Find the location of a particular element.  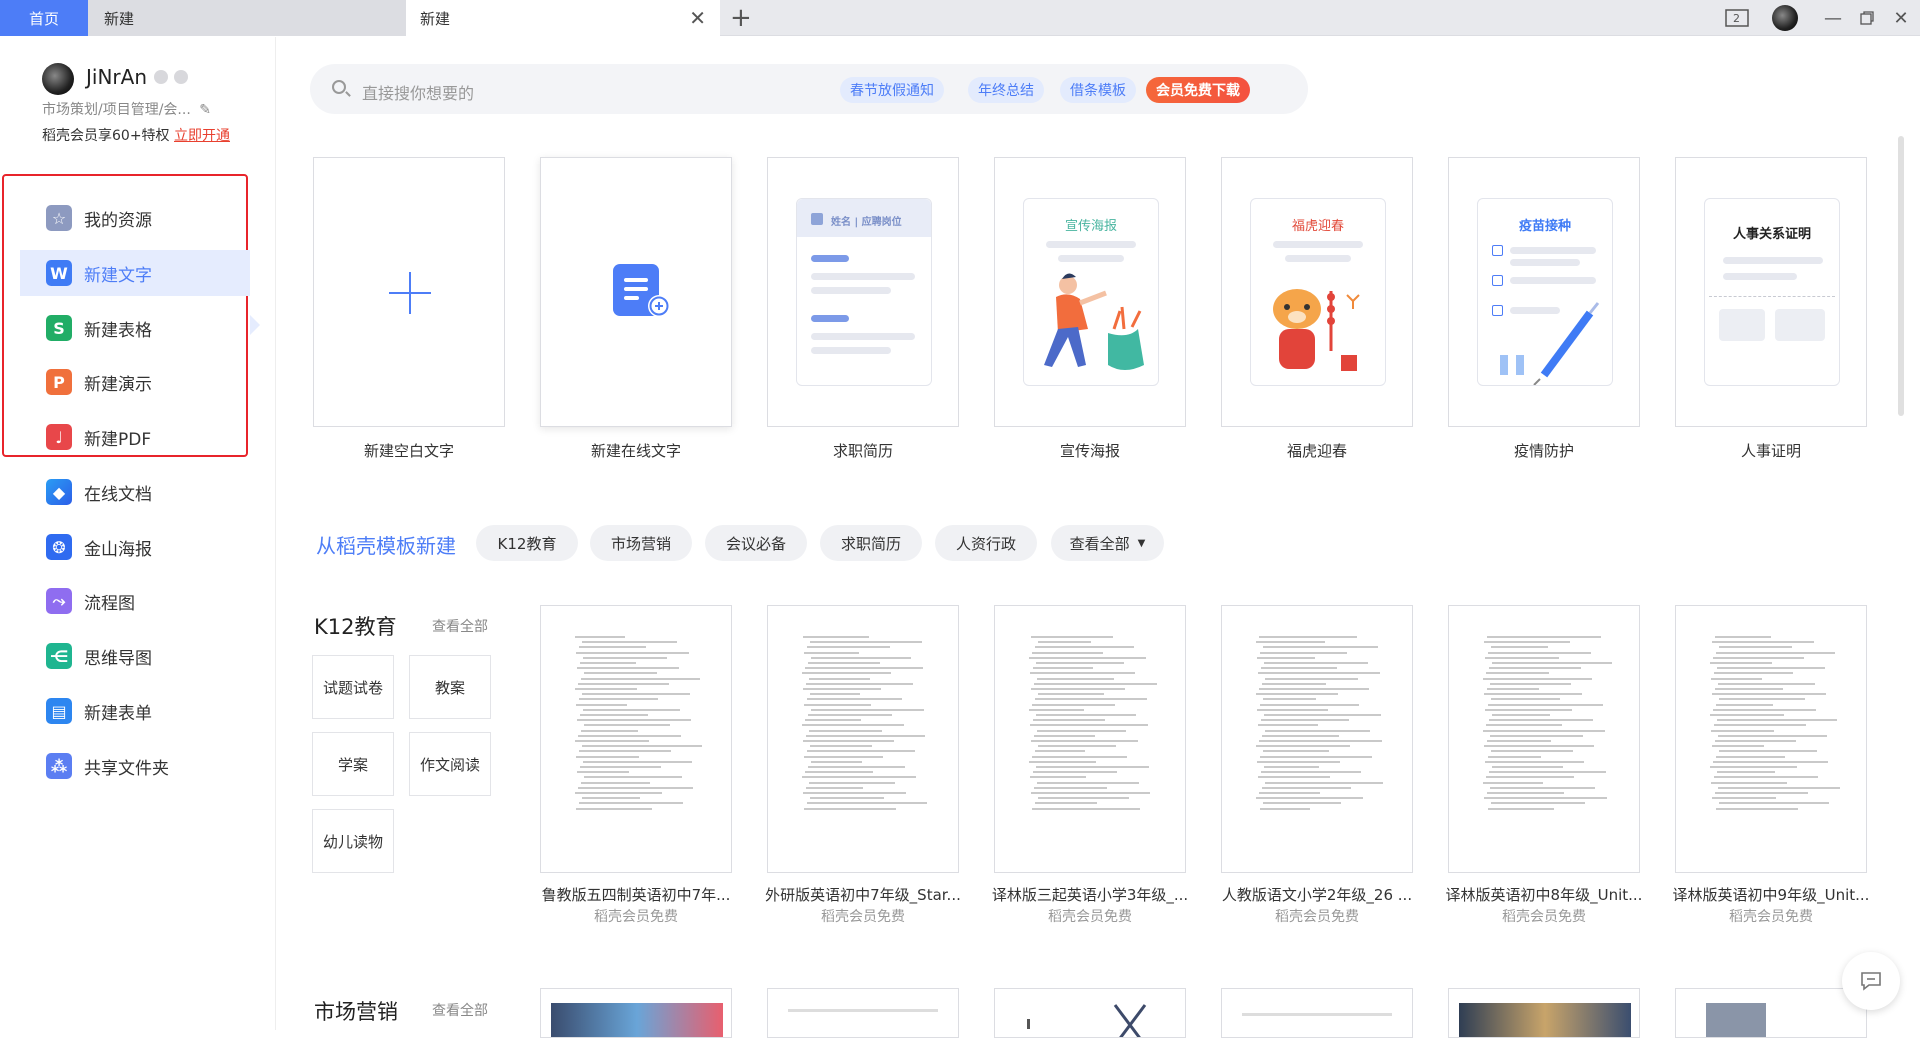

vip-open-link: 立即开通 is located at coordinates (202, 136).